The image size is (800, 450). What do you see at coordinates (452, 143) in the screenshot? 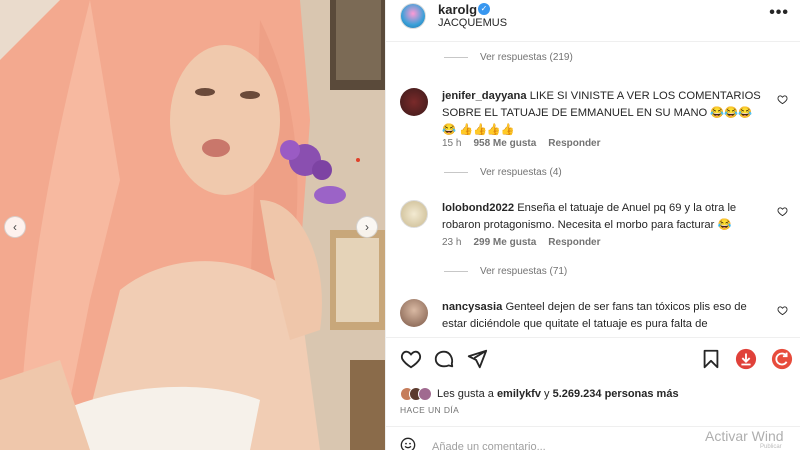
I see `comment-time: 15 h` at bounding box center [452, 143].